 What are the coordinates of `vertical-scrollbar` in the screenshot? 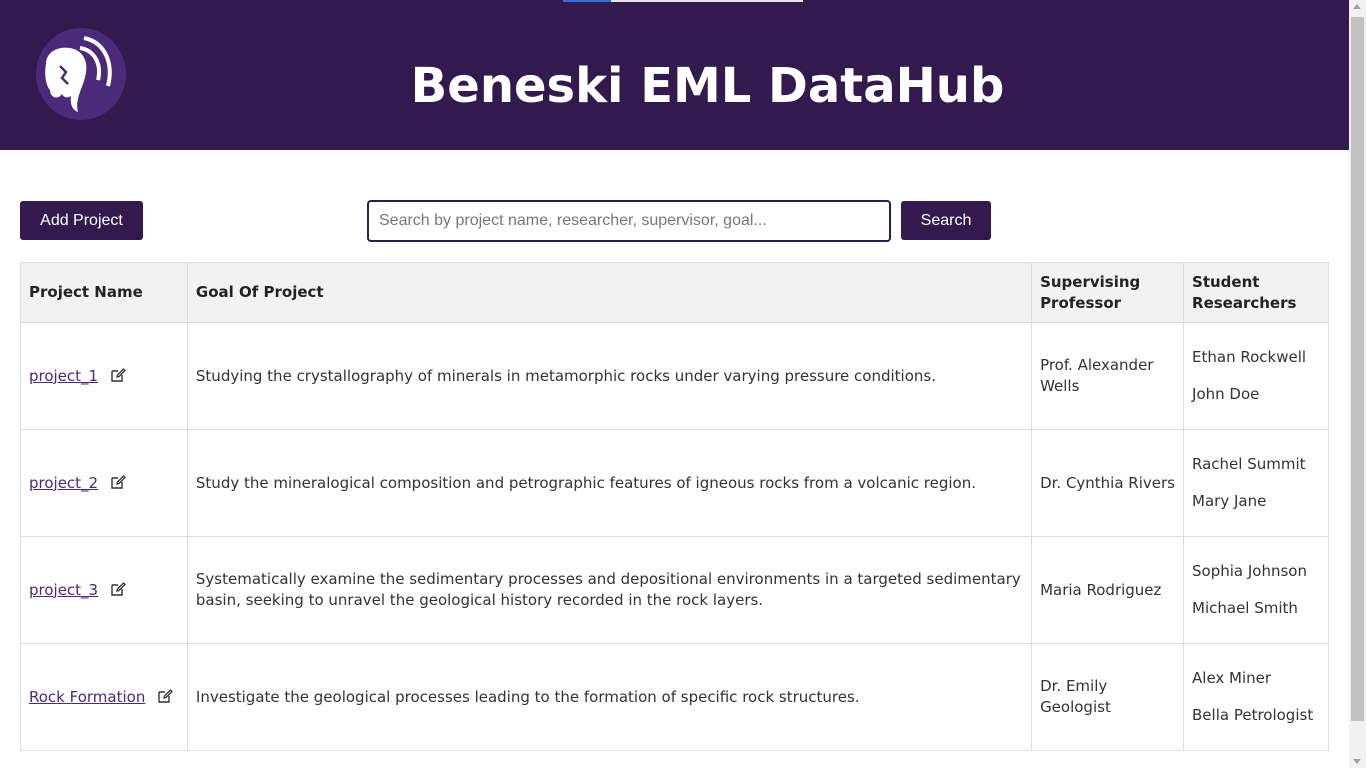 It's located at (1357, 384).